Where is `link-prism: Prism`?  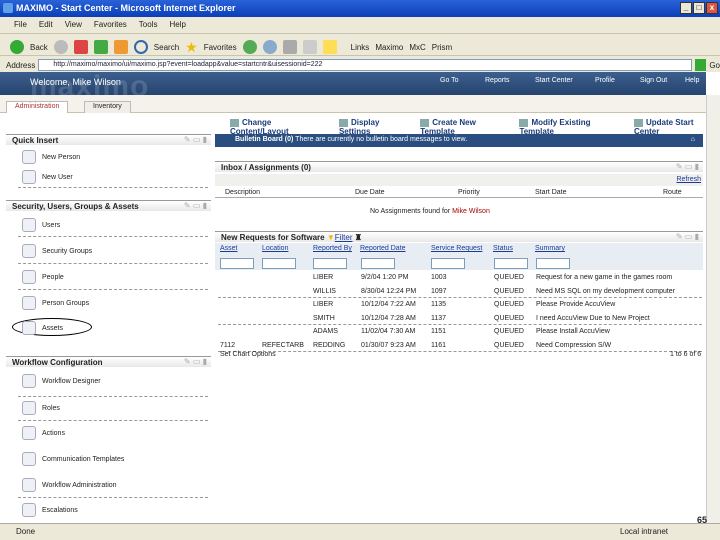
link-prism: Prism is located at coordinates (442, 47).